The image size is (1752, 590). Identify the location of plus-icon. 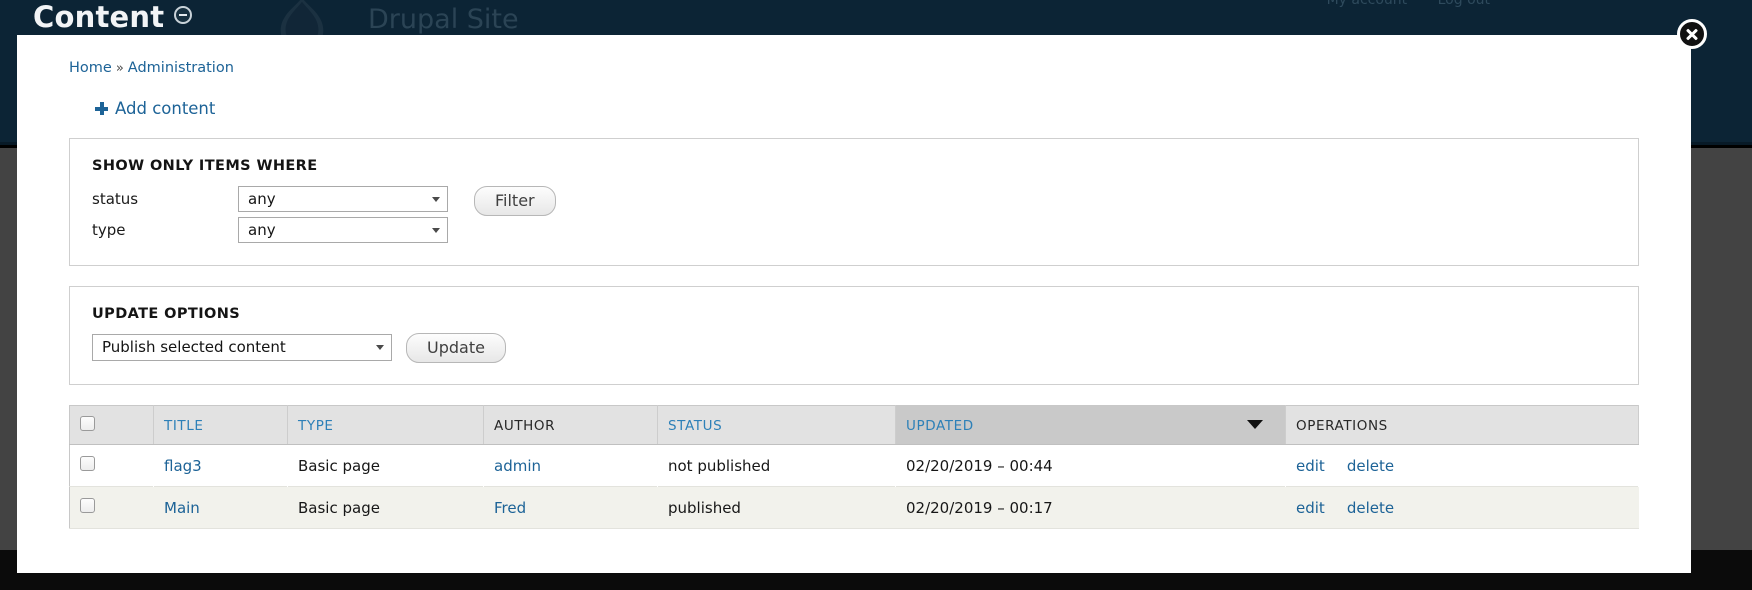
(101, 108).